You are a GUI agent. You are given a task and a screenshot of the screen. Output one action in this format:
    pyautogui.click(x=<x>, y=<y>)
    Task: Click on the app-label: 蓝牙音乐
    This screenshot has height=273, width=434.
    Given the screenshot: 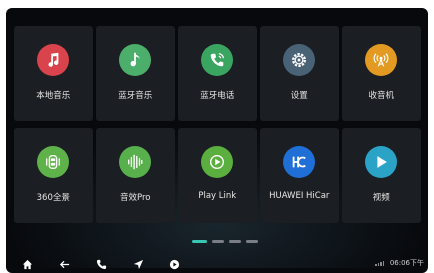 What is the action you would take?
    pyautogui.click(x=135, y=96)
    